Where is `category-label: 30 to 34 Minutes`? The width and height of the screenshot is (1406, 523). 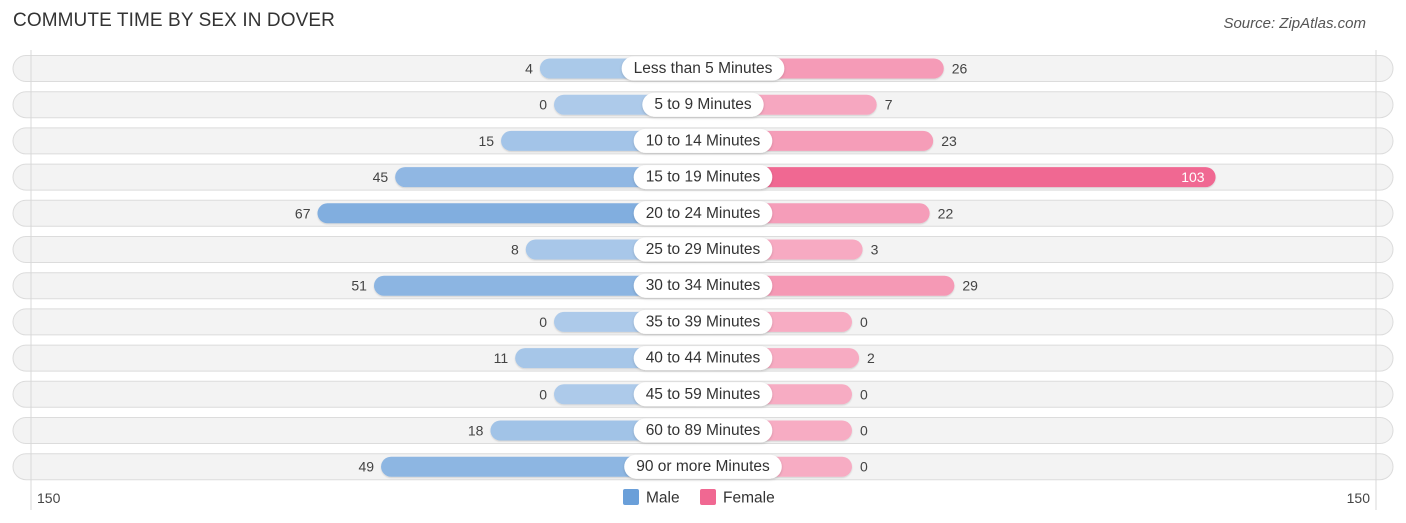 category-label: 30 to 34 Minutes is located at coordinates (703, 285).